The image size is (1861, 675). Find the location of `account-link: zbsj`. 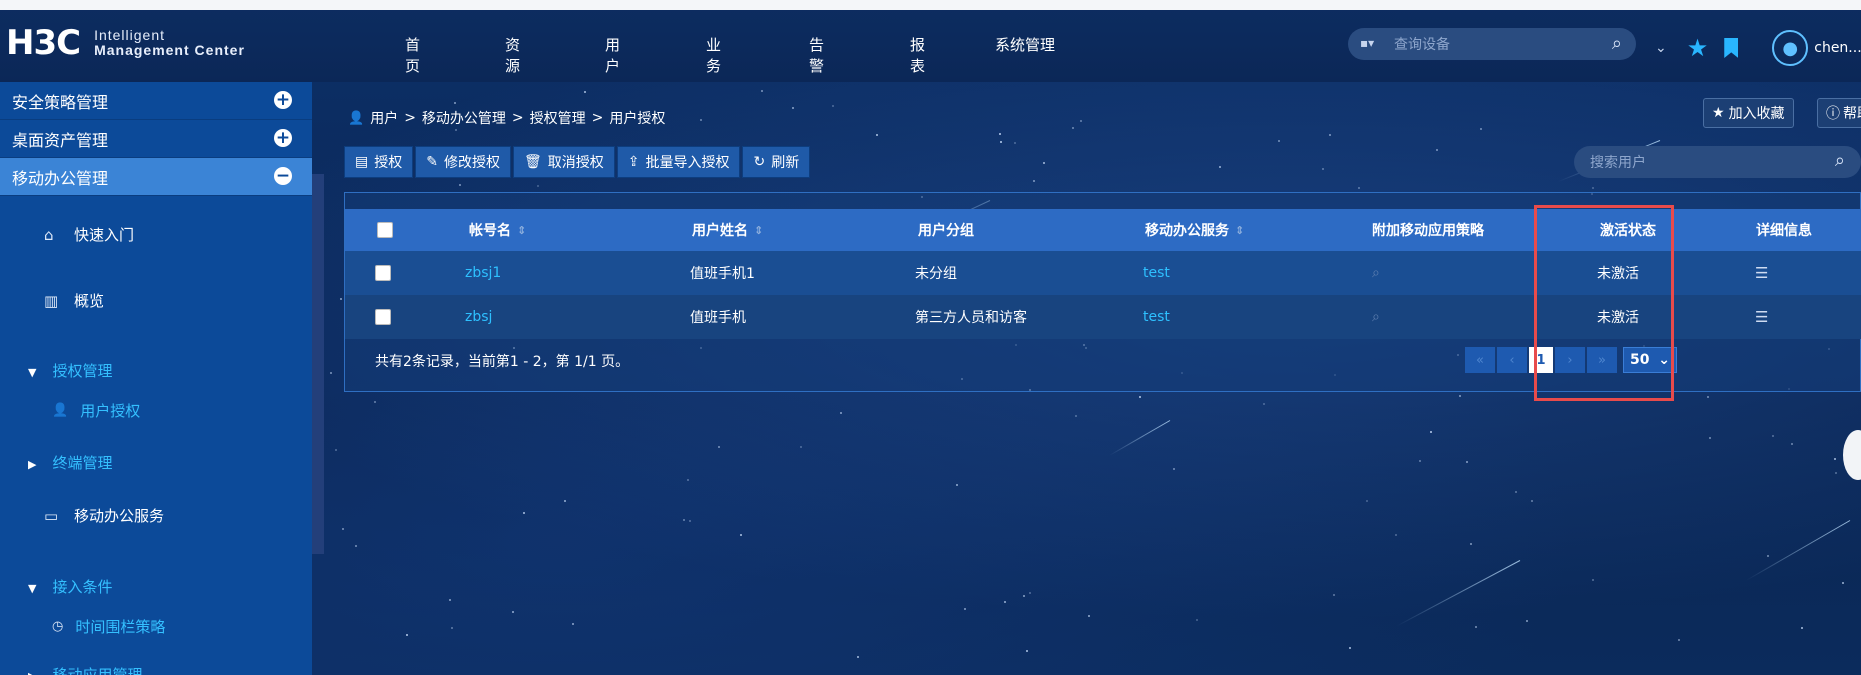

account-link: zbsj is located at coordinates (478, 317).